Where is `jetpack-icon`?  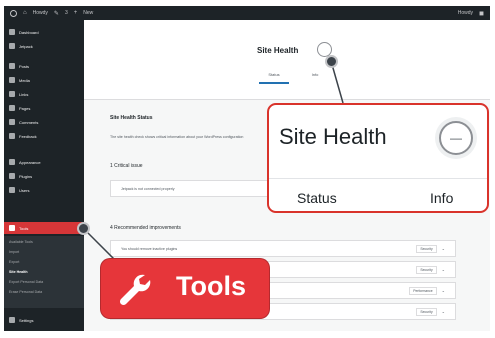 jetpack-icon is located at coordinates (12, 46).